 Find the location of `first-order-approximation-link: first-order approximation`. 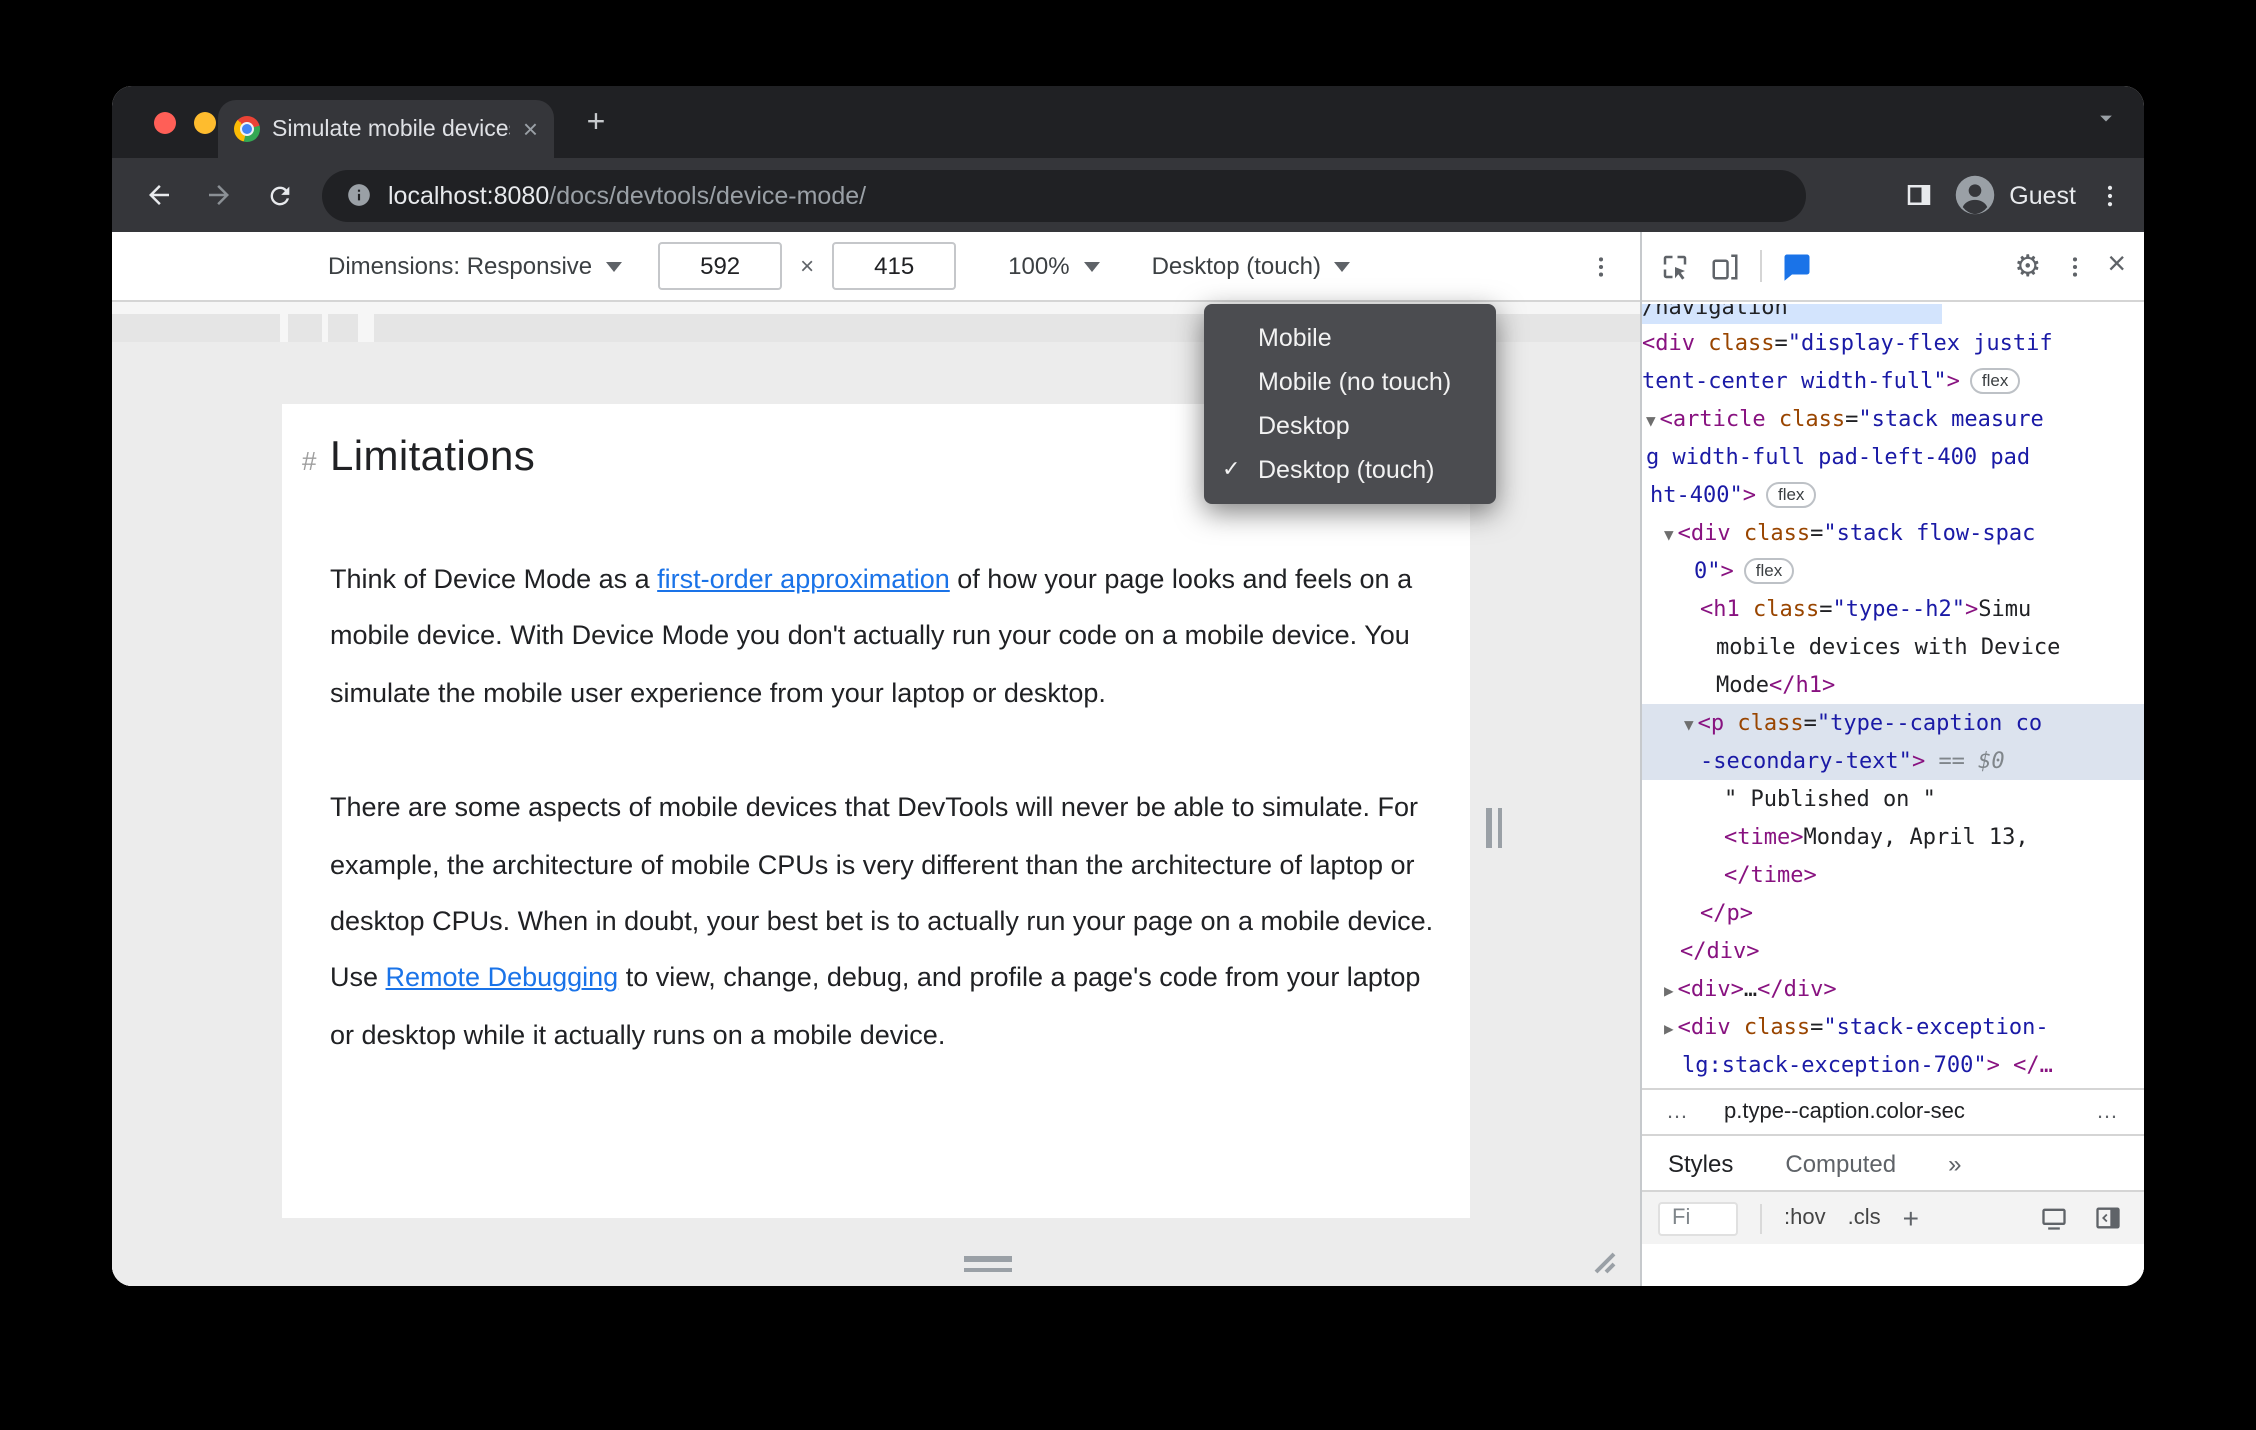

first-order-approximation-link: first-order approximation is located at coordinates (803, 579).